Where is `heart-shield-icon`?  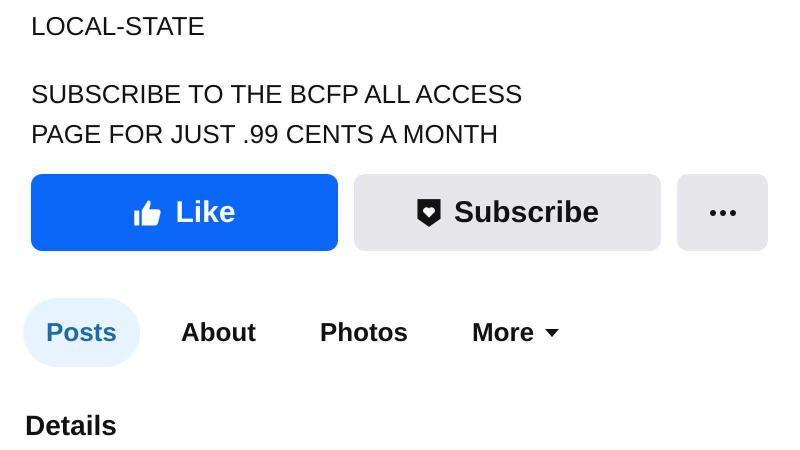 heart-shield-icon is located at coordinates (429, 213).